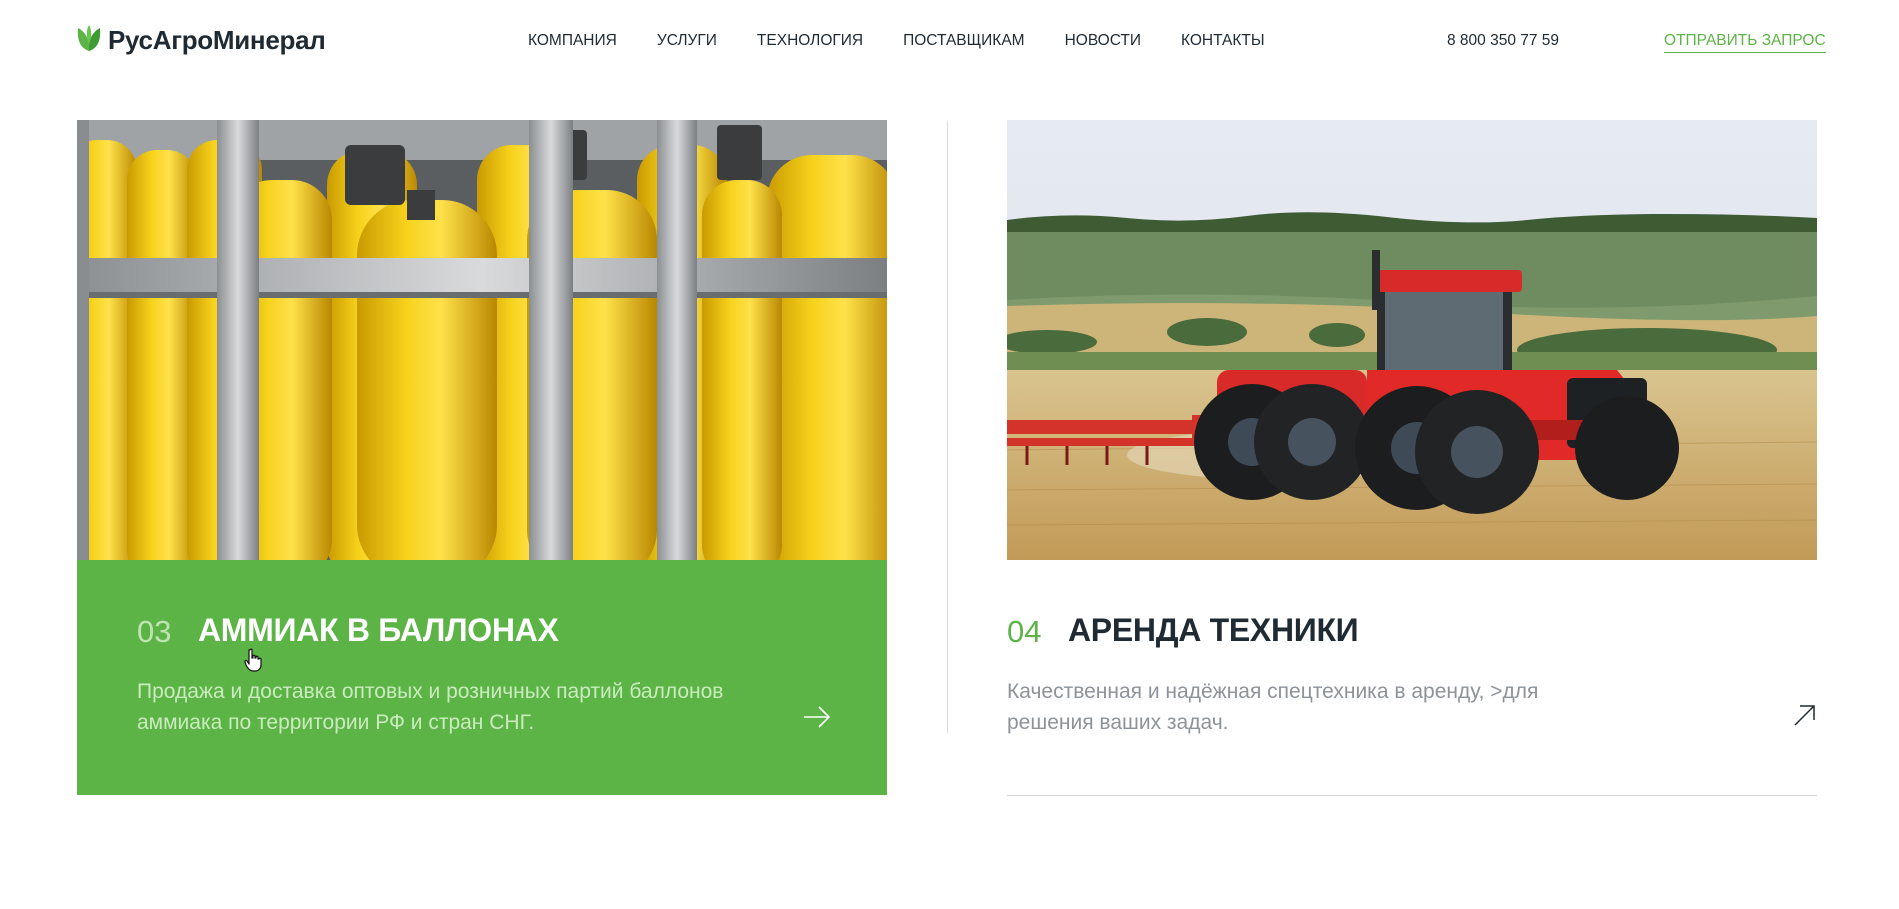 The width and height of the screenshot is (1899, 909). Describe the element at coordinates (810, 41) in the screenshot. I see `nav-item-technology: ТЕХНОЛОГИЯ` at that location.